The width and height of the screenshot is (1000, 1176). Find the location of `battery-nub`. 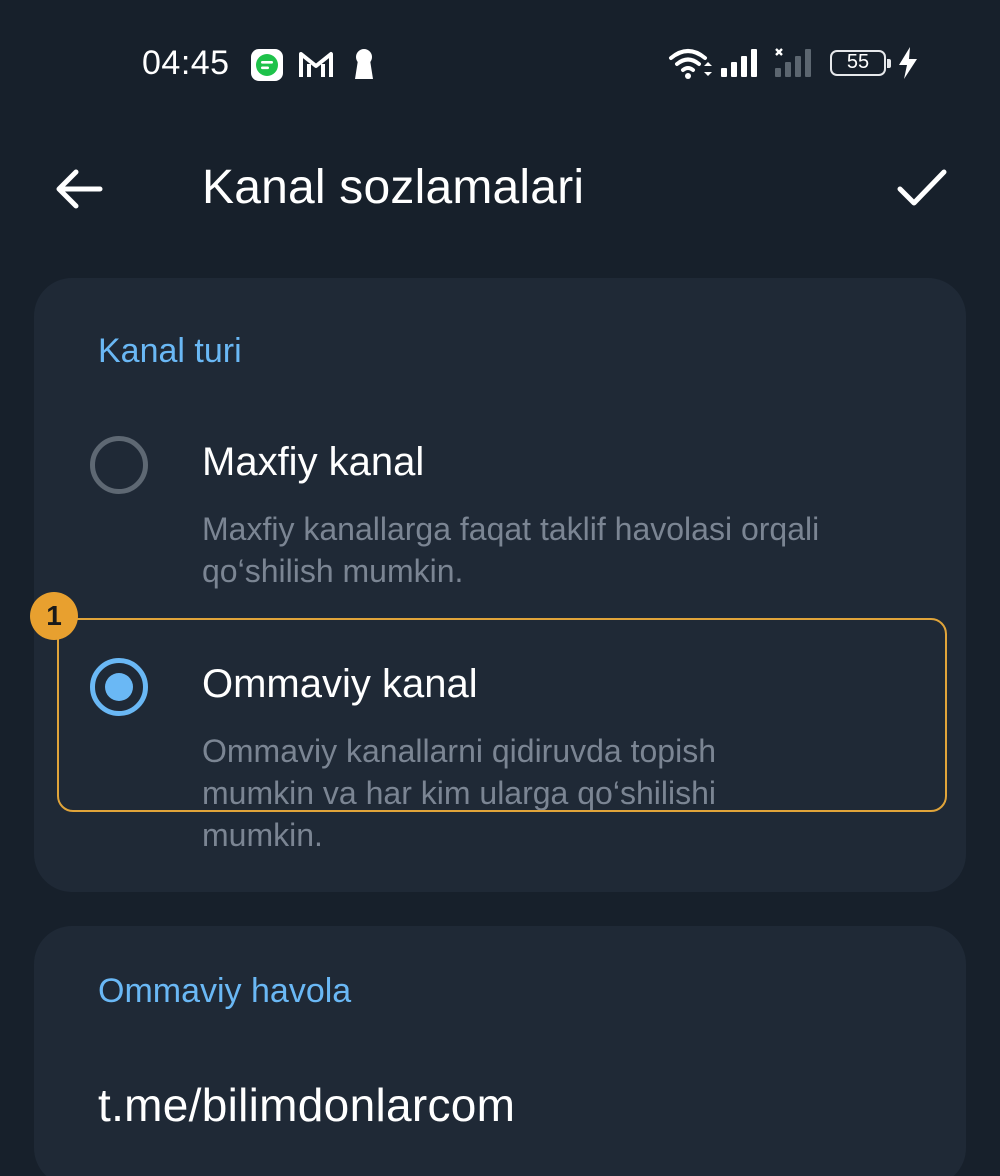

battery-nub is located at coordinates (889, 63).